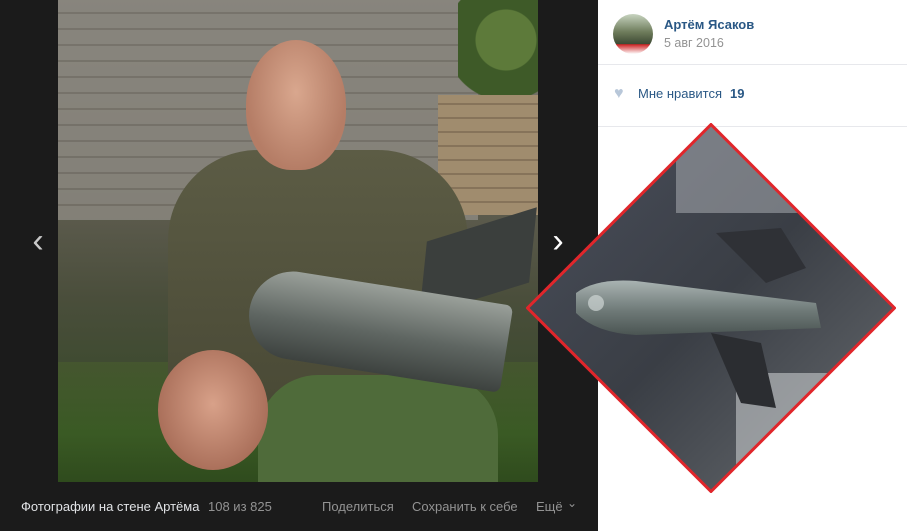 The height and width of the screenshot is (531, 907). What do you see at coordinates (737, 93) in the screenshot?
I see `like-count: 19` at bounding box center [737, 93].